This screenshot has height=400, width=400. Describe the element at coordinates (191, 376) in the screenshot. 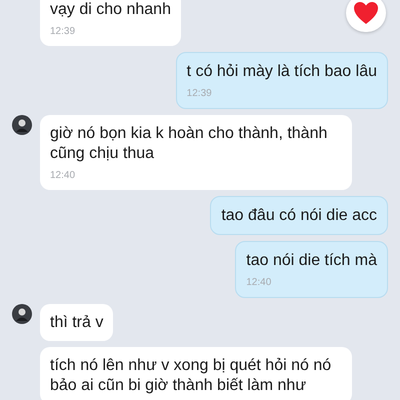

I see `message-text: tích nó lên như v xong bị quét hỏi nó nó bảo ai cũn bi giờ thành biết làm như` at that location.